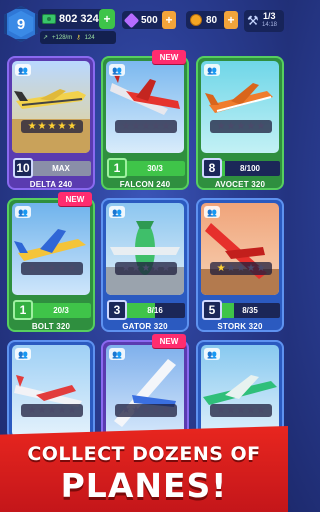 This screenshot has width=320, height=512. What do you see at coordinates (169, 57) in the screenshot?
I see `new-tag-falcon: NEW` at bounding box center [169, 57].